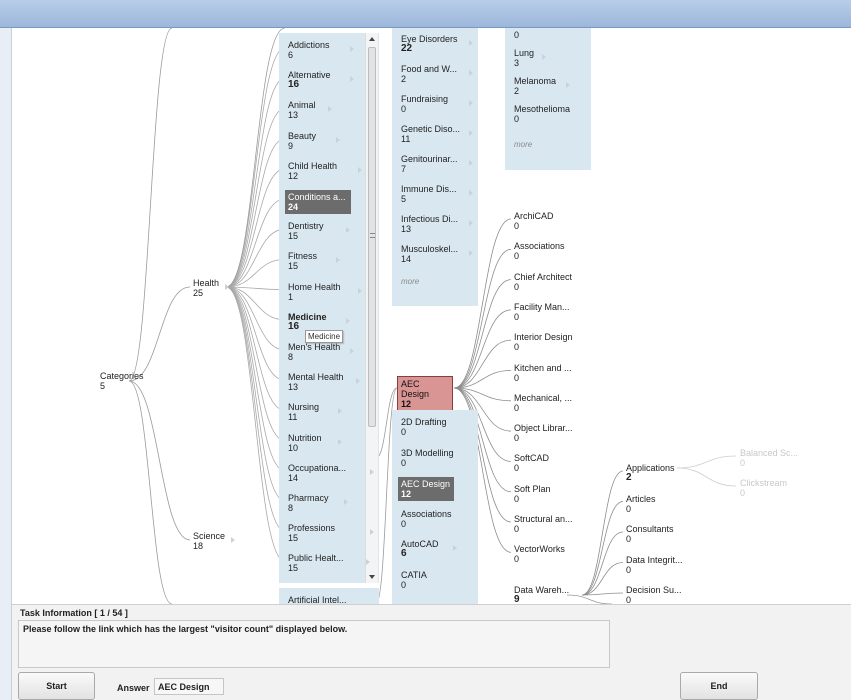  I want to click on tree-node-autocad: AutoCAD 6, so click(429, 549).